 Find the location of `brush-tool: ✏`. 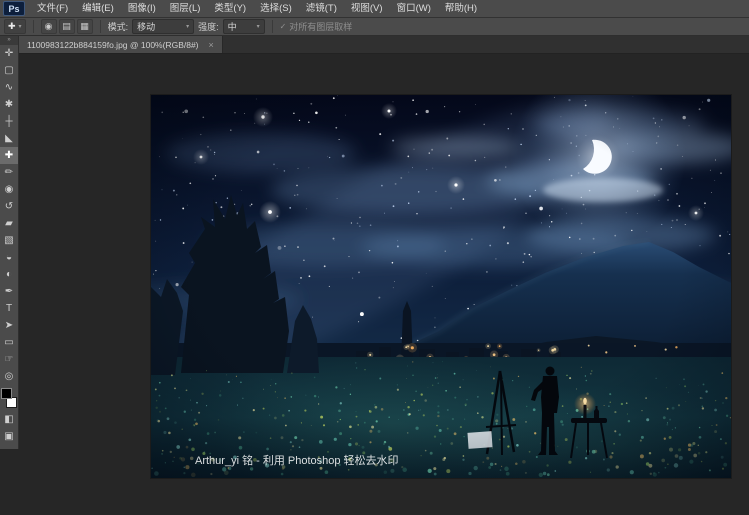

brush-tool: ✏ is located at coordinates (9, 172).